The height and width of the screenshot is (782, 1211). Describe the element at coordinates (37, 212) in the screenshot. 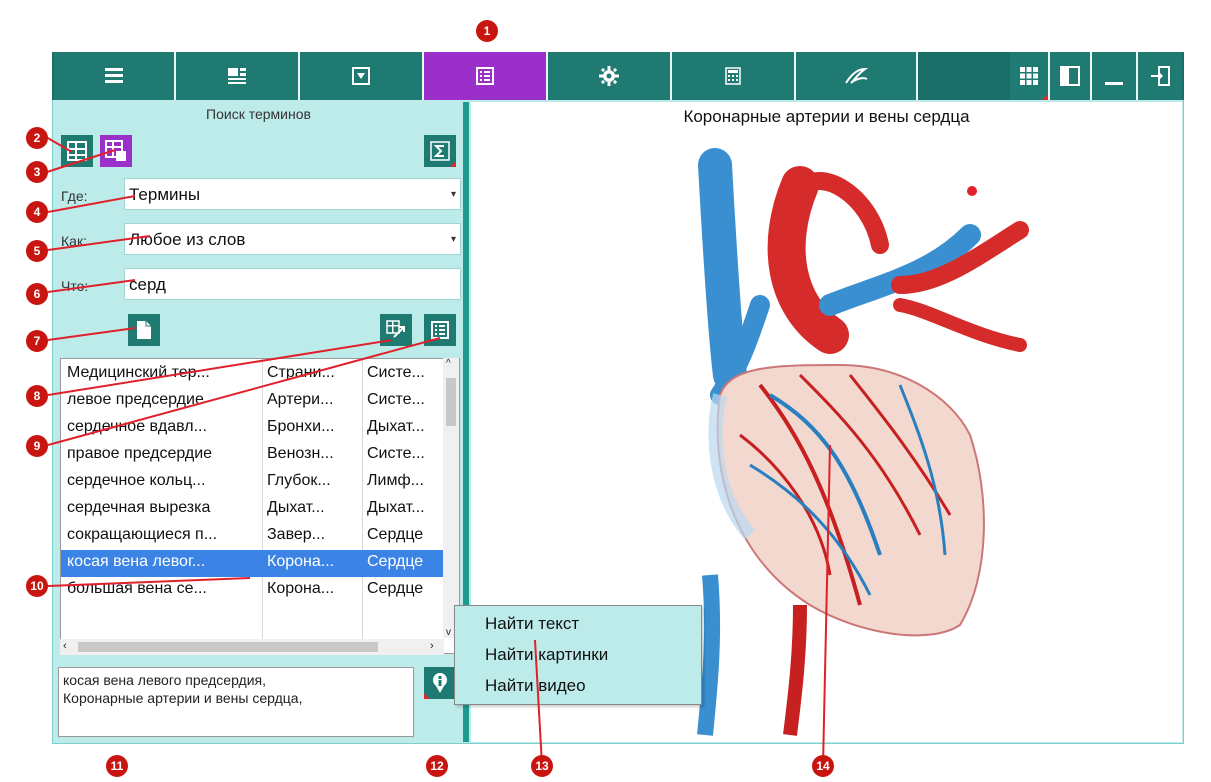

I see `callout-marker: 4` at that location.